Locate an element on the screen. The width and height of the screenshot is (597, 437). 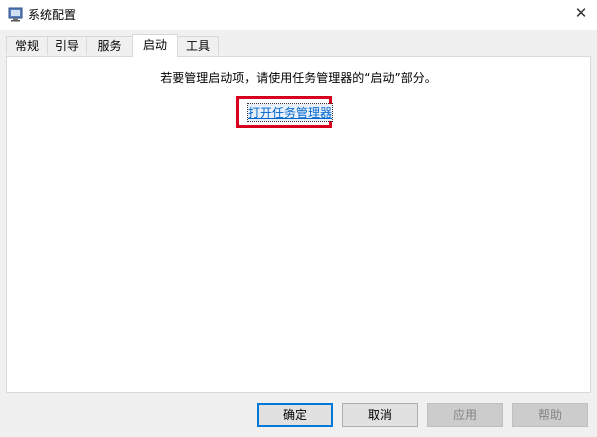
apply-button: 应用 is located at coordinates (465, 415).